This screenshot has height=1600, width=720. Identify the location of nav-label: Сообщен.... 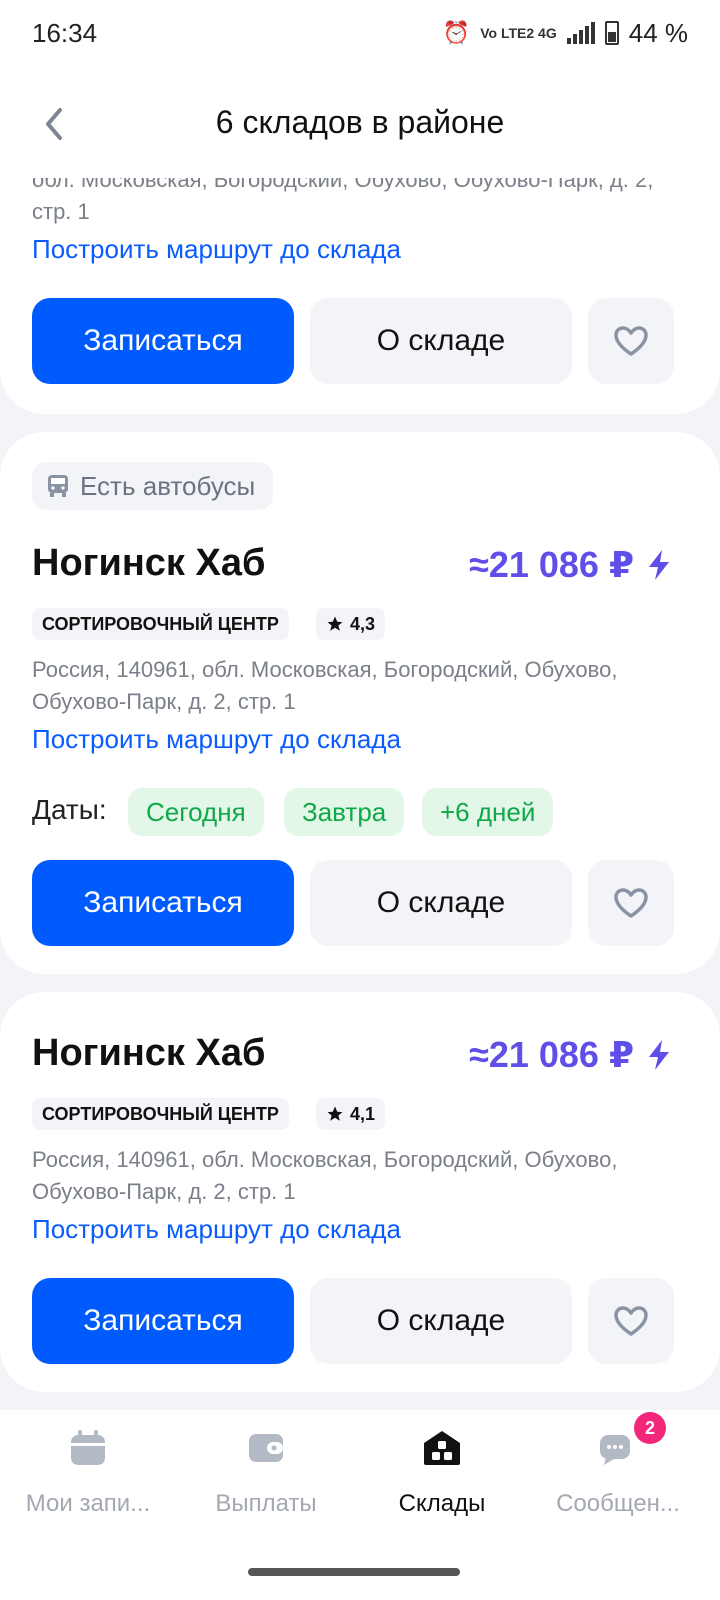
(618, 1503).